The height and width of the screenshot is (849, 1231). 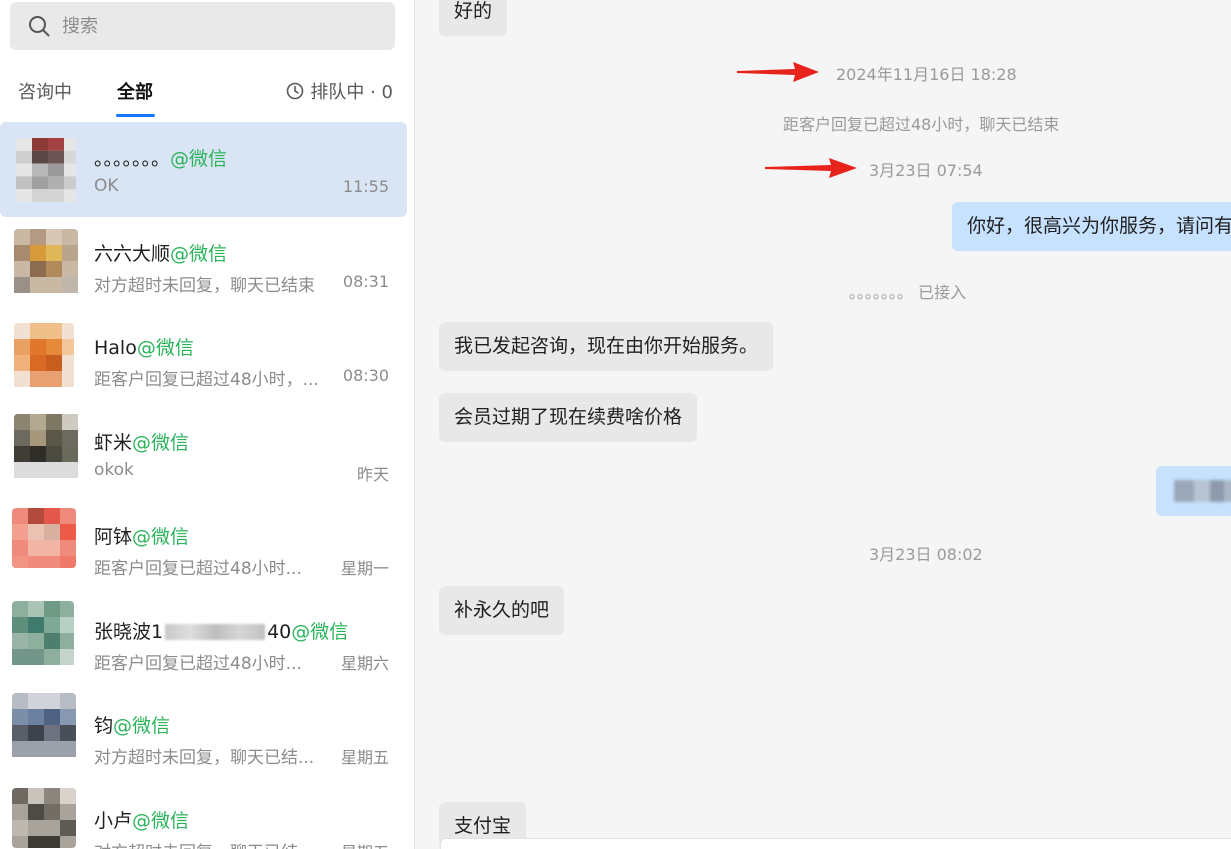 What do you see at coordinates (114, 469) in the screenshot?
I see `conversation-preview: okok` at bounding box center [114, 469].